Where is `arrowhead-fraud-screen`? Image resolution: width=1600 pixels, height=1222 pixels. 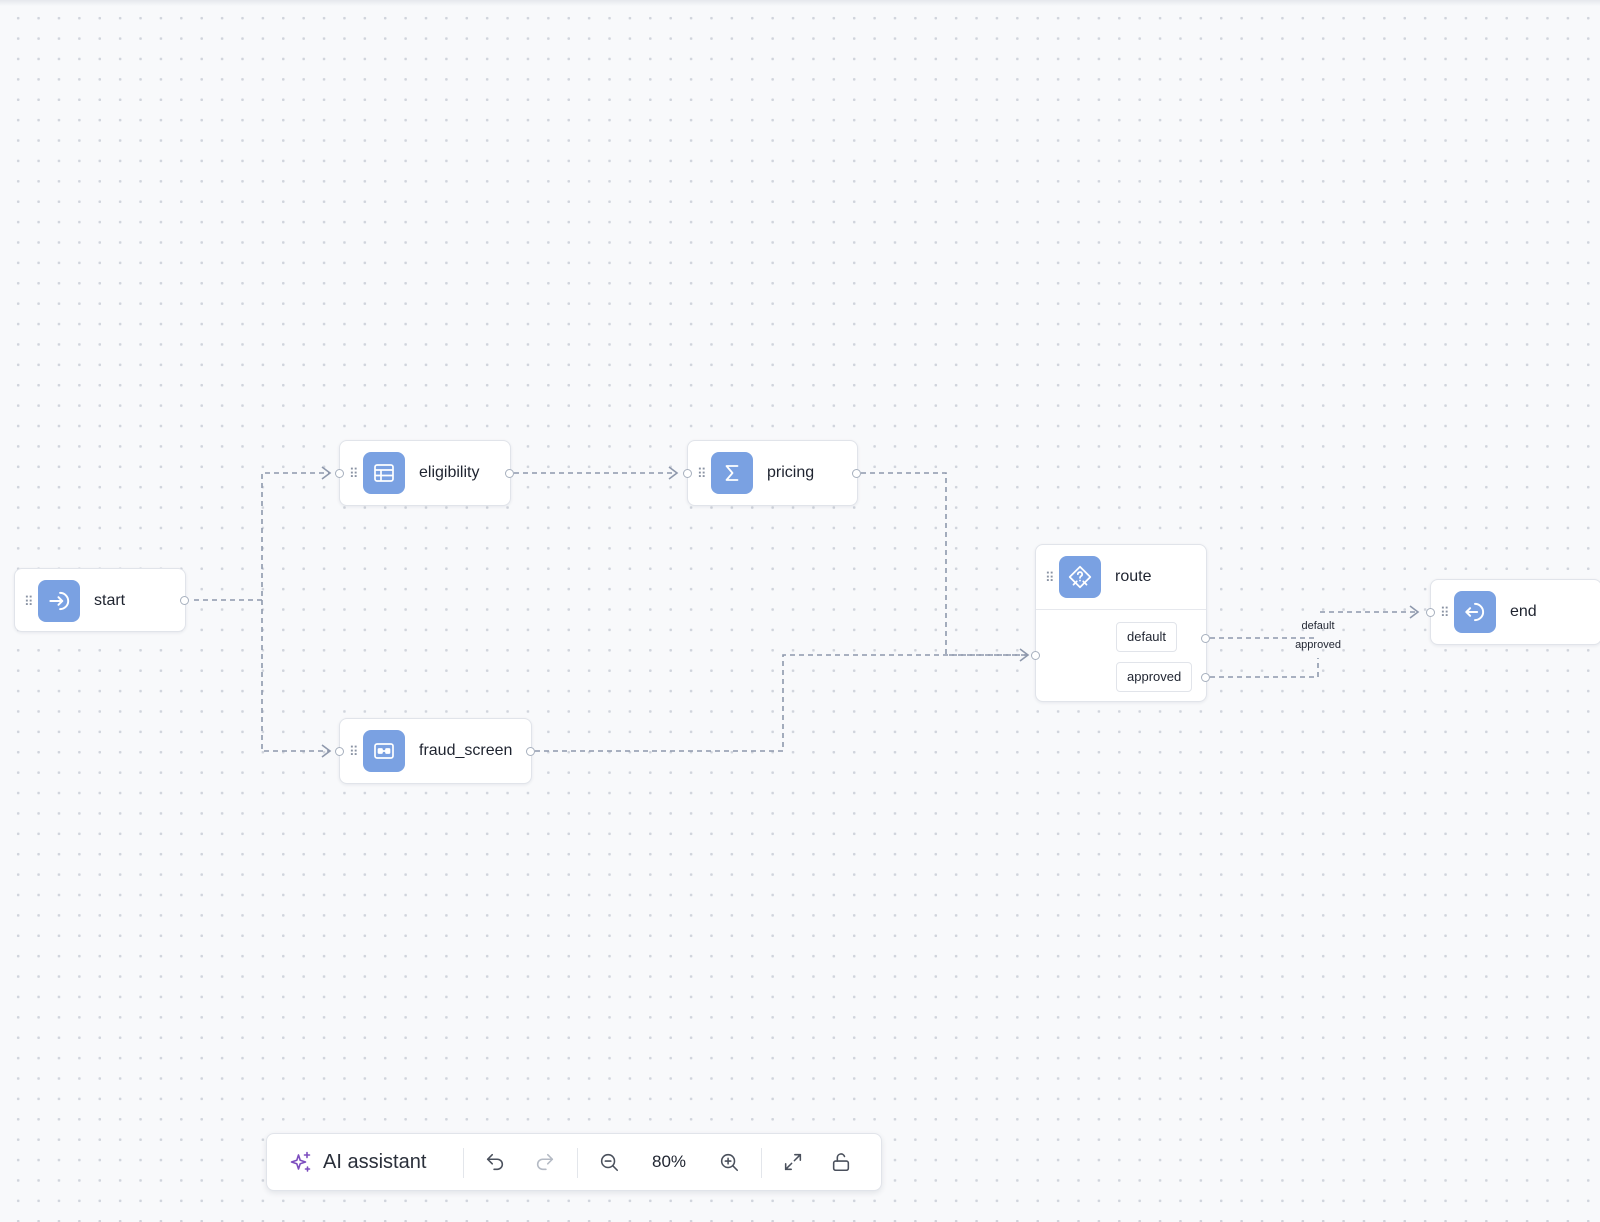 arrowhead-fraud-screen is located at coordinates (326, 751).